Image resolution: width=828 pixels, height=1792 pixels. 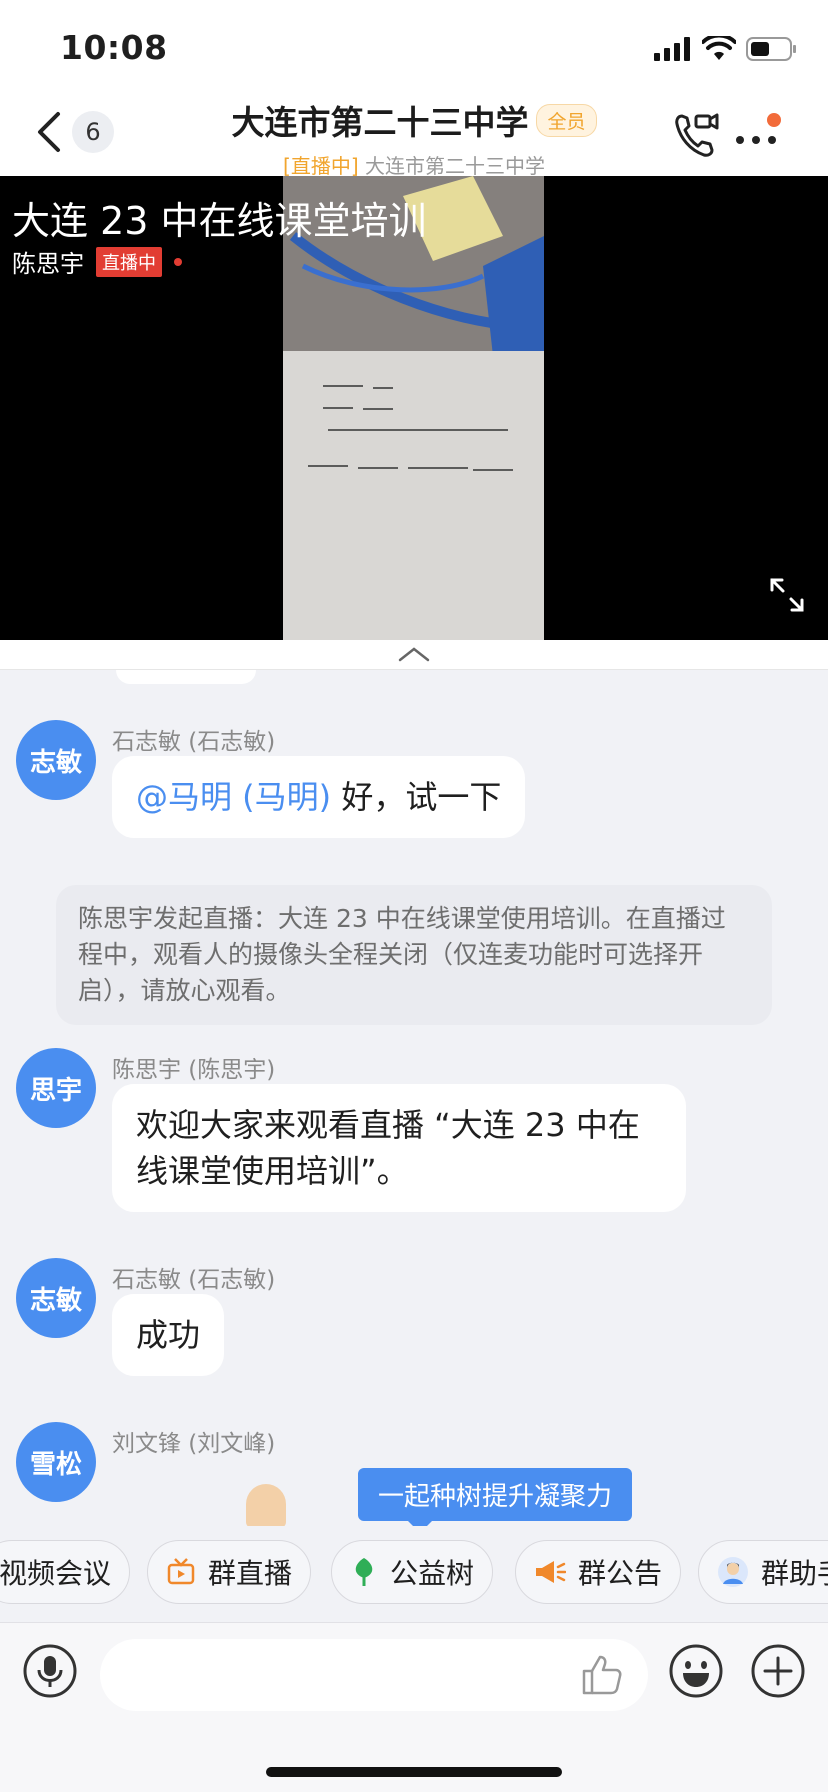 What do you see at coordinates (181, 1572) in the screenshot?
I see `live-tv-icon` at bounding box center [181, 1572].